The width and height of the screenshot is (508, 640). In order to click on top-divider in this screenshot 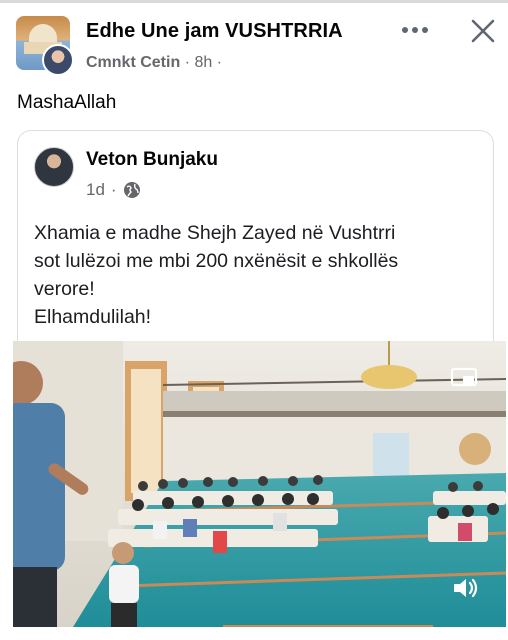, I will do `click(254, 1)`.